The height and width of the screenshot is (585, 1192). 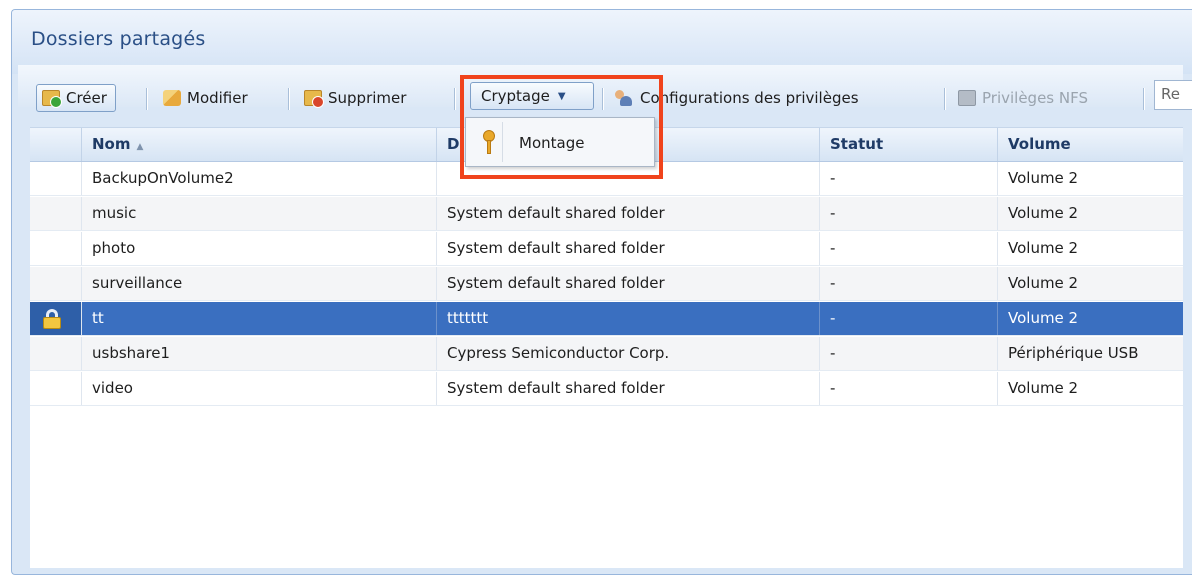 I want to click on delete-button: Supprimer, so click(x=355, y=98).